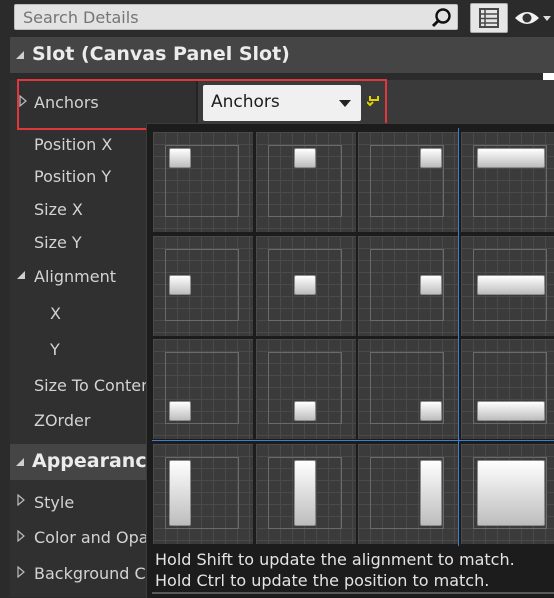  What do you see at coordinates (203, 286) in the screenshot?
I see `anchor-center-left` at bounding box center [203, 286].